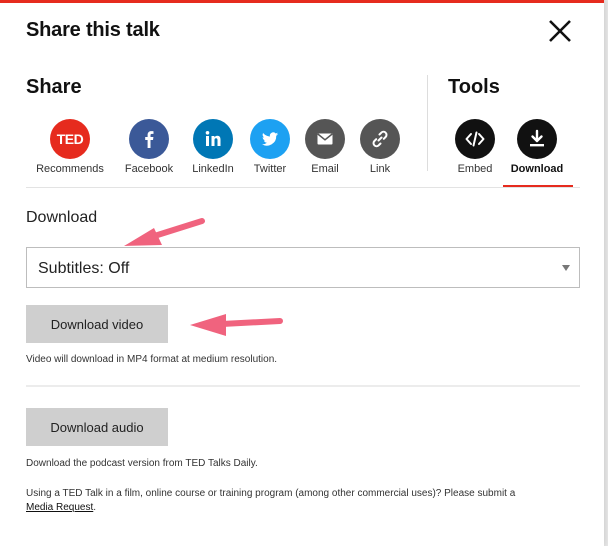  I want to click on ted-logo-icon: TED, so click(70, 139).